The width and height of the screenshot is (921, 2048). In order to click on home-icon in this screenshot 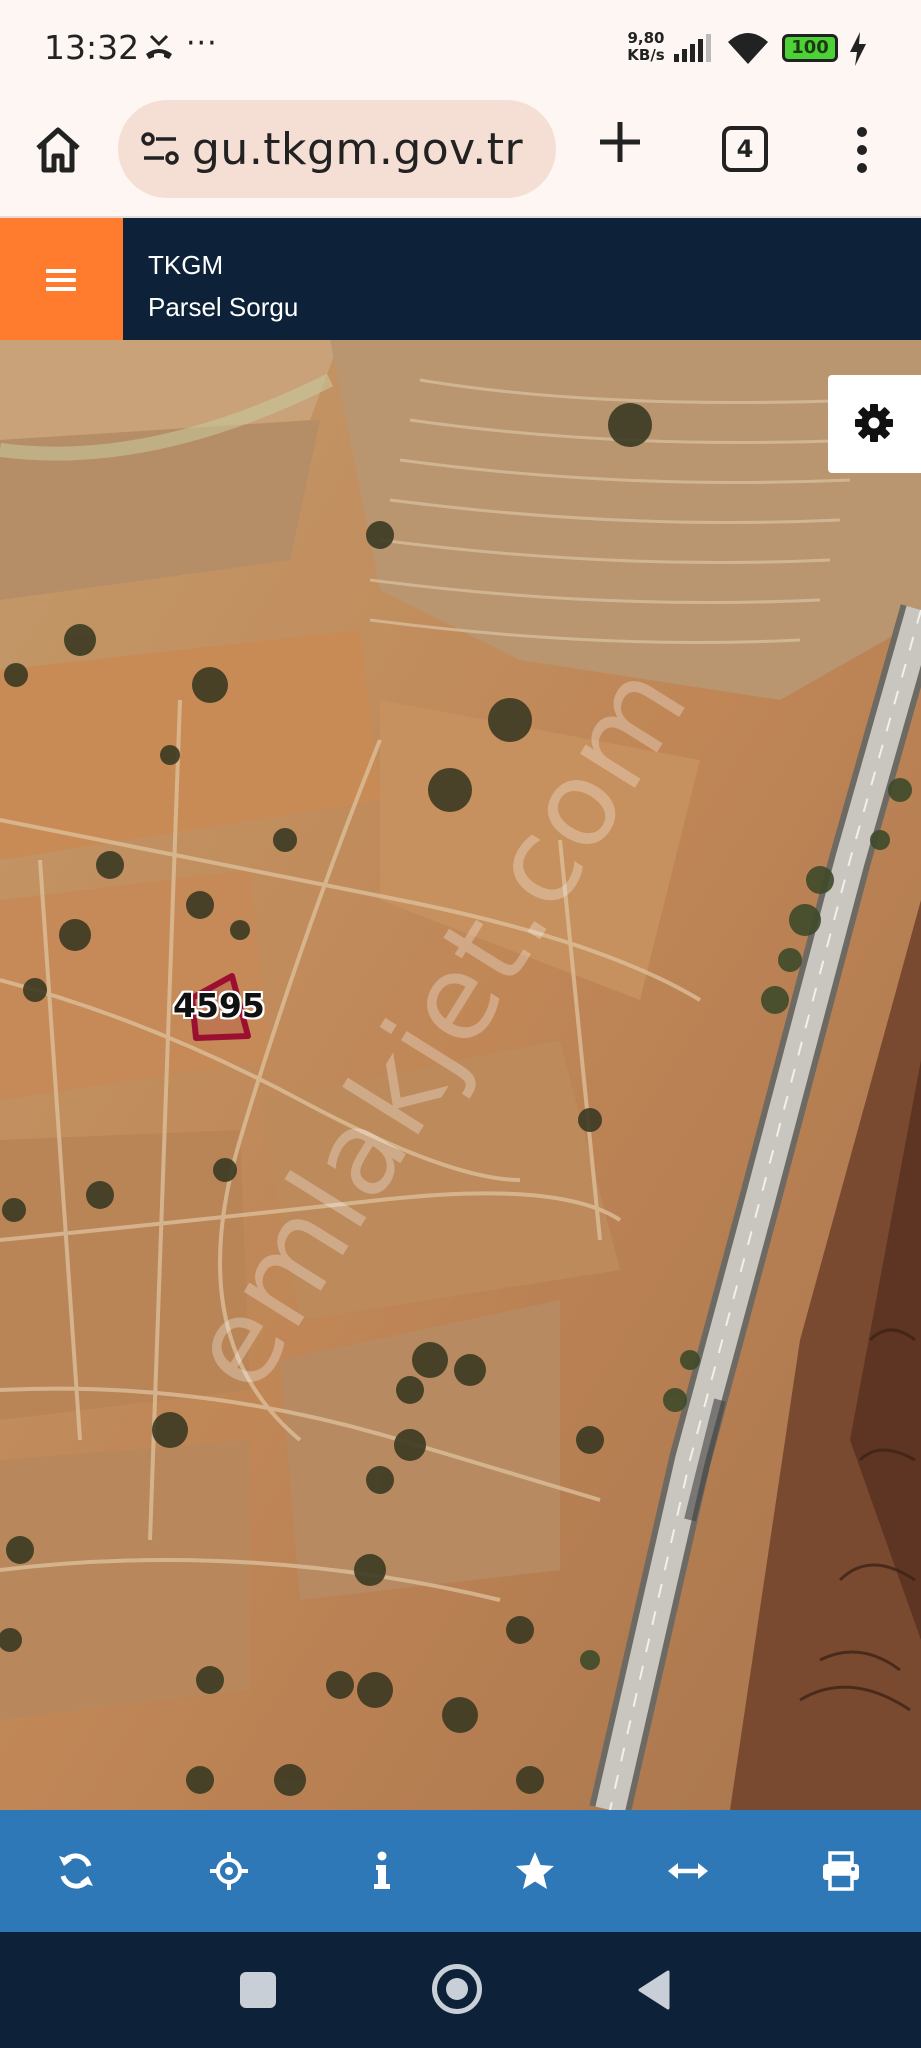, I will do `click(58, 150)`.